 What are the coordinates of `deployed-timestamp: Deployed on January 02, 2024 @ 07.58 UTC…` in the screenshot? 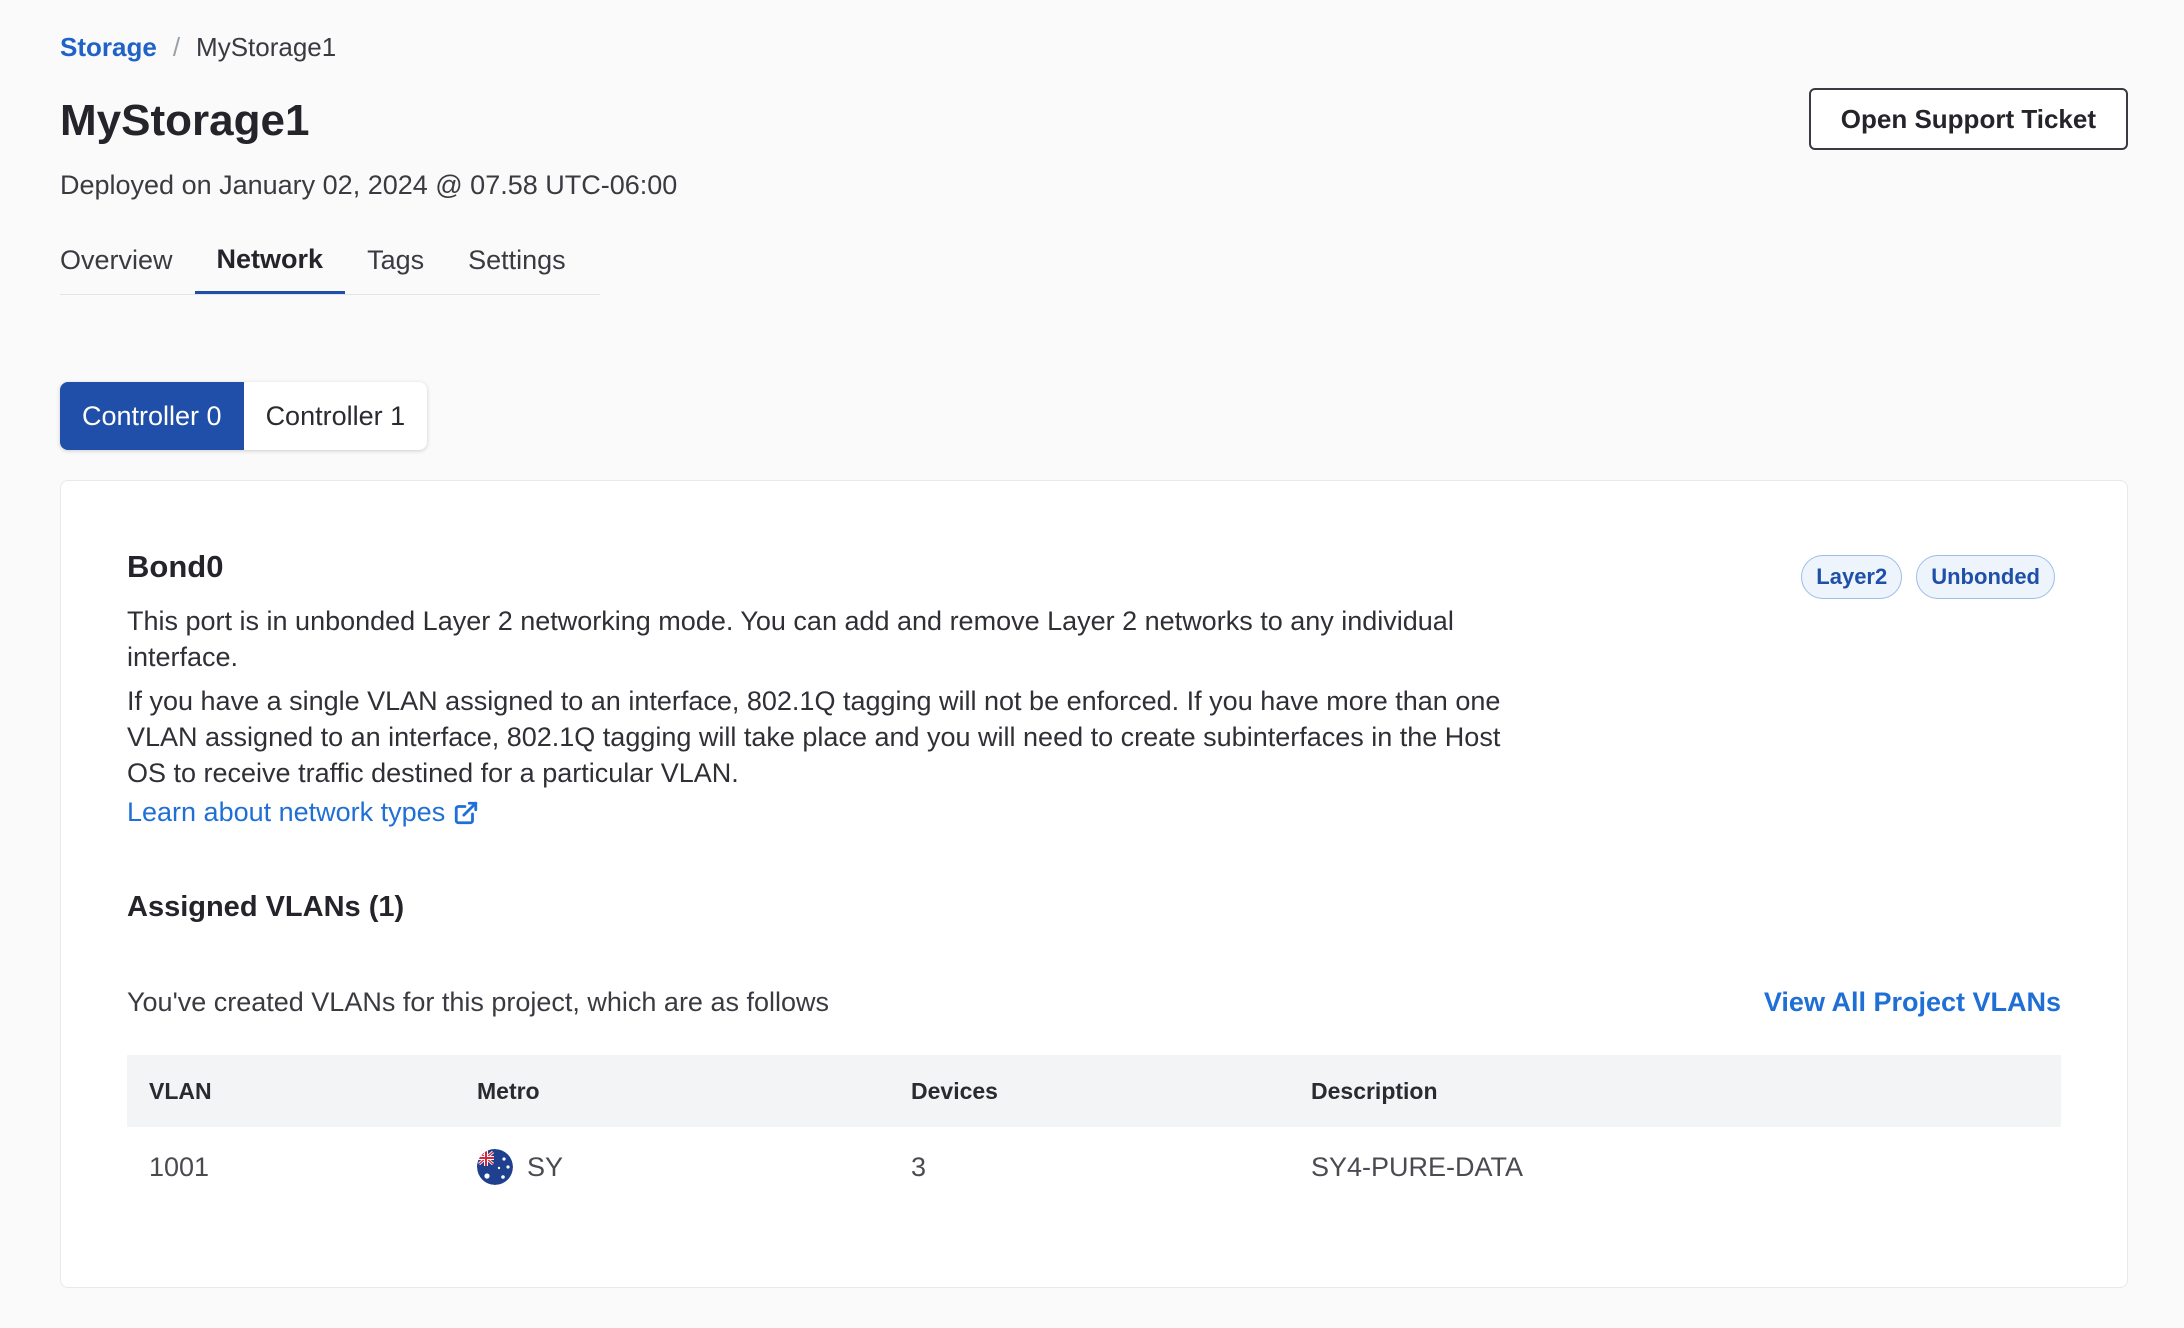 It's located at (369, 185).